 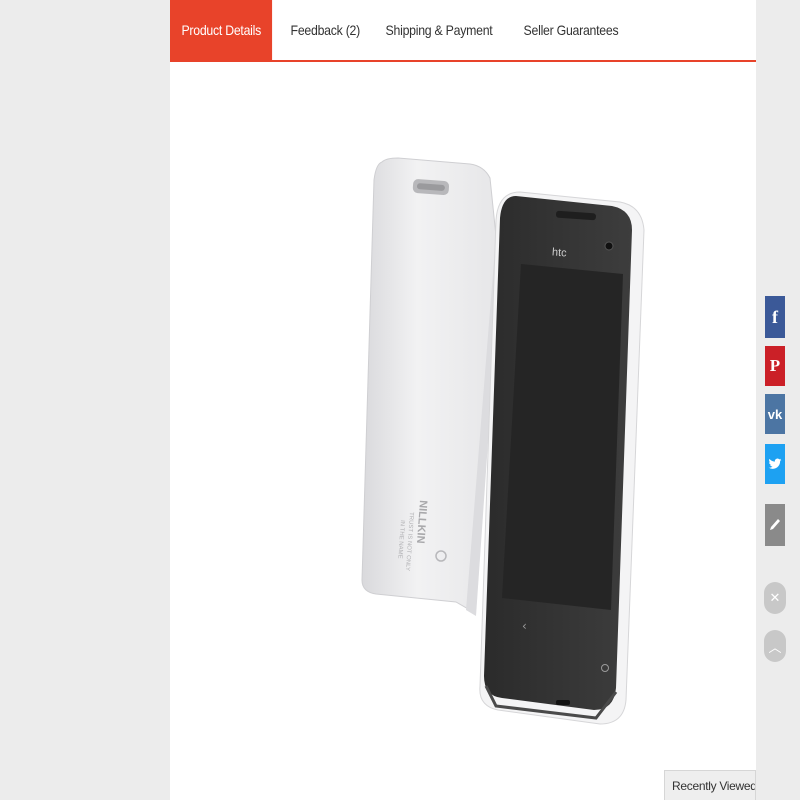 I want to click on recently-viewed-button: Recently Viewed, so click(x=710, y=785).